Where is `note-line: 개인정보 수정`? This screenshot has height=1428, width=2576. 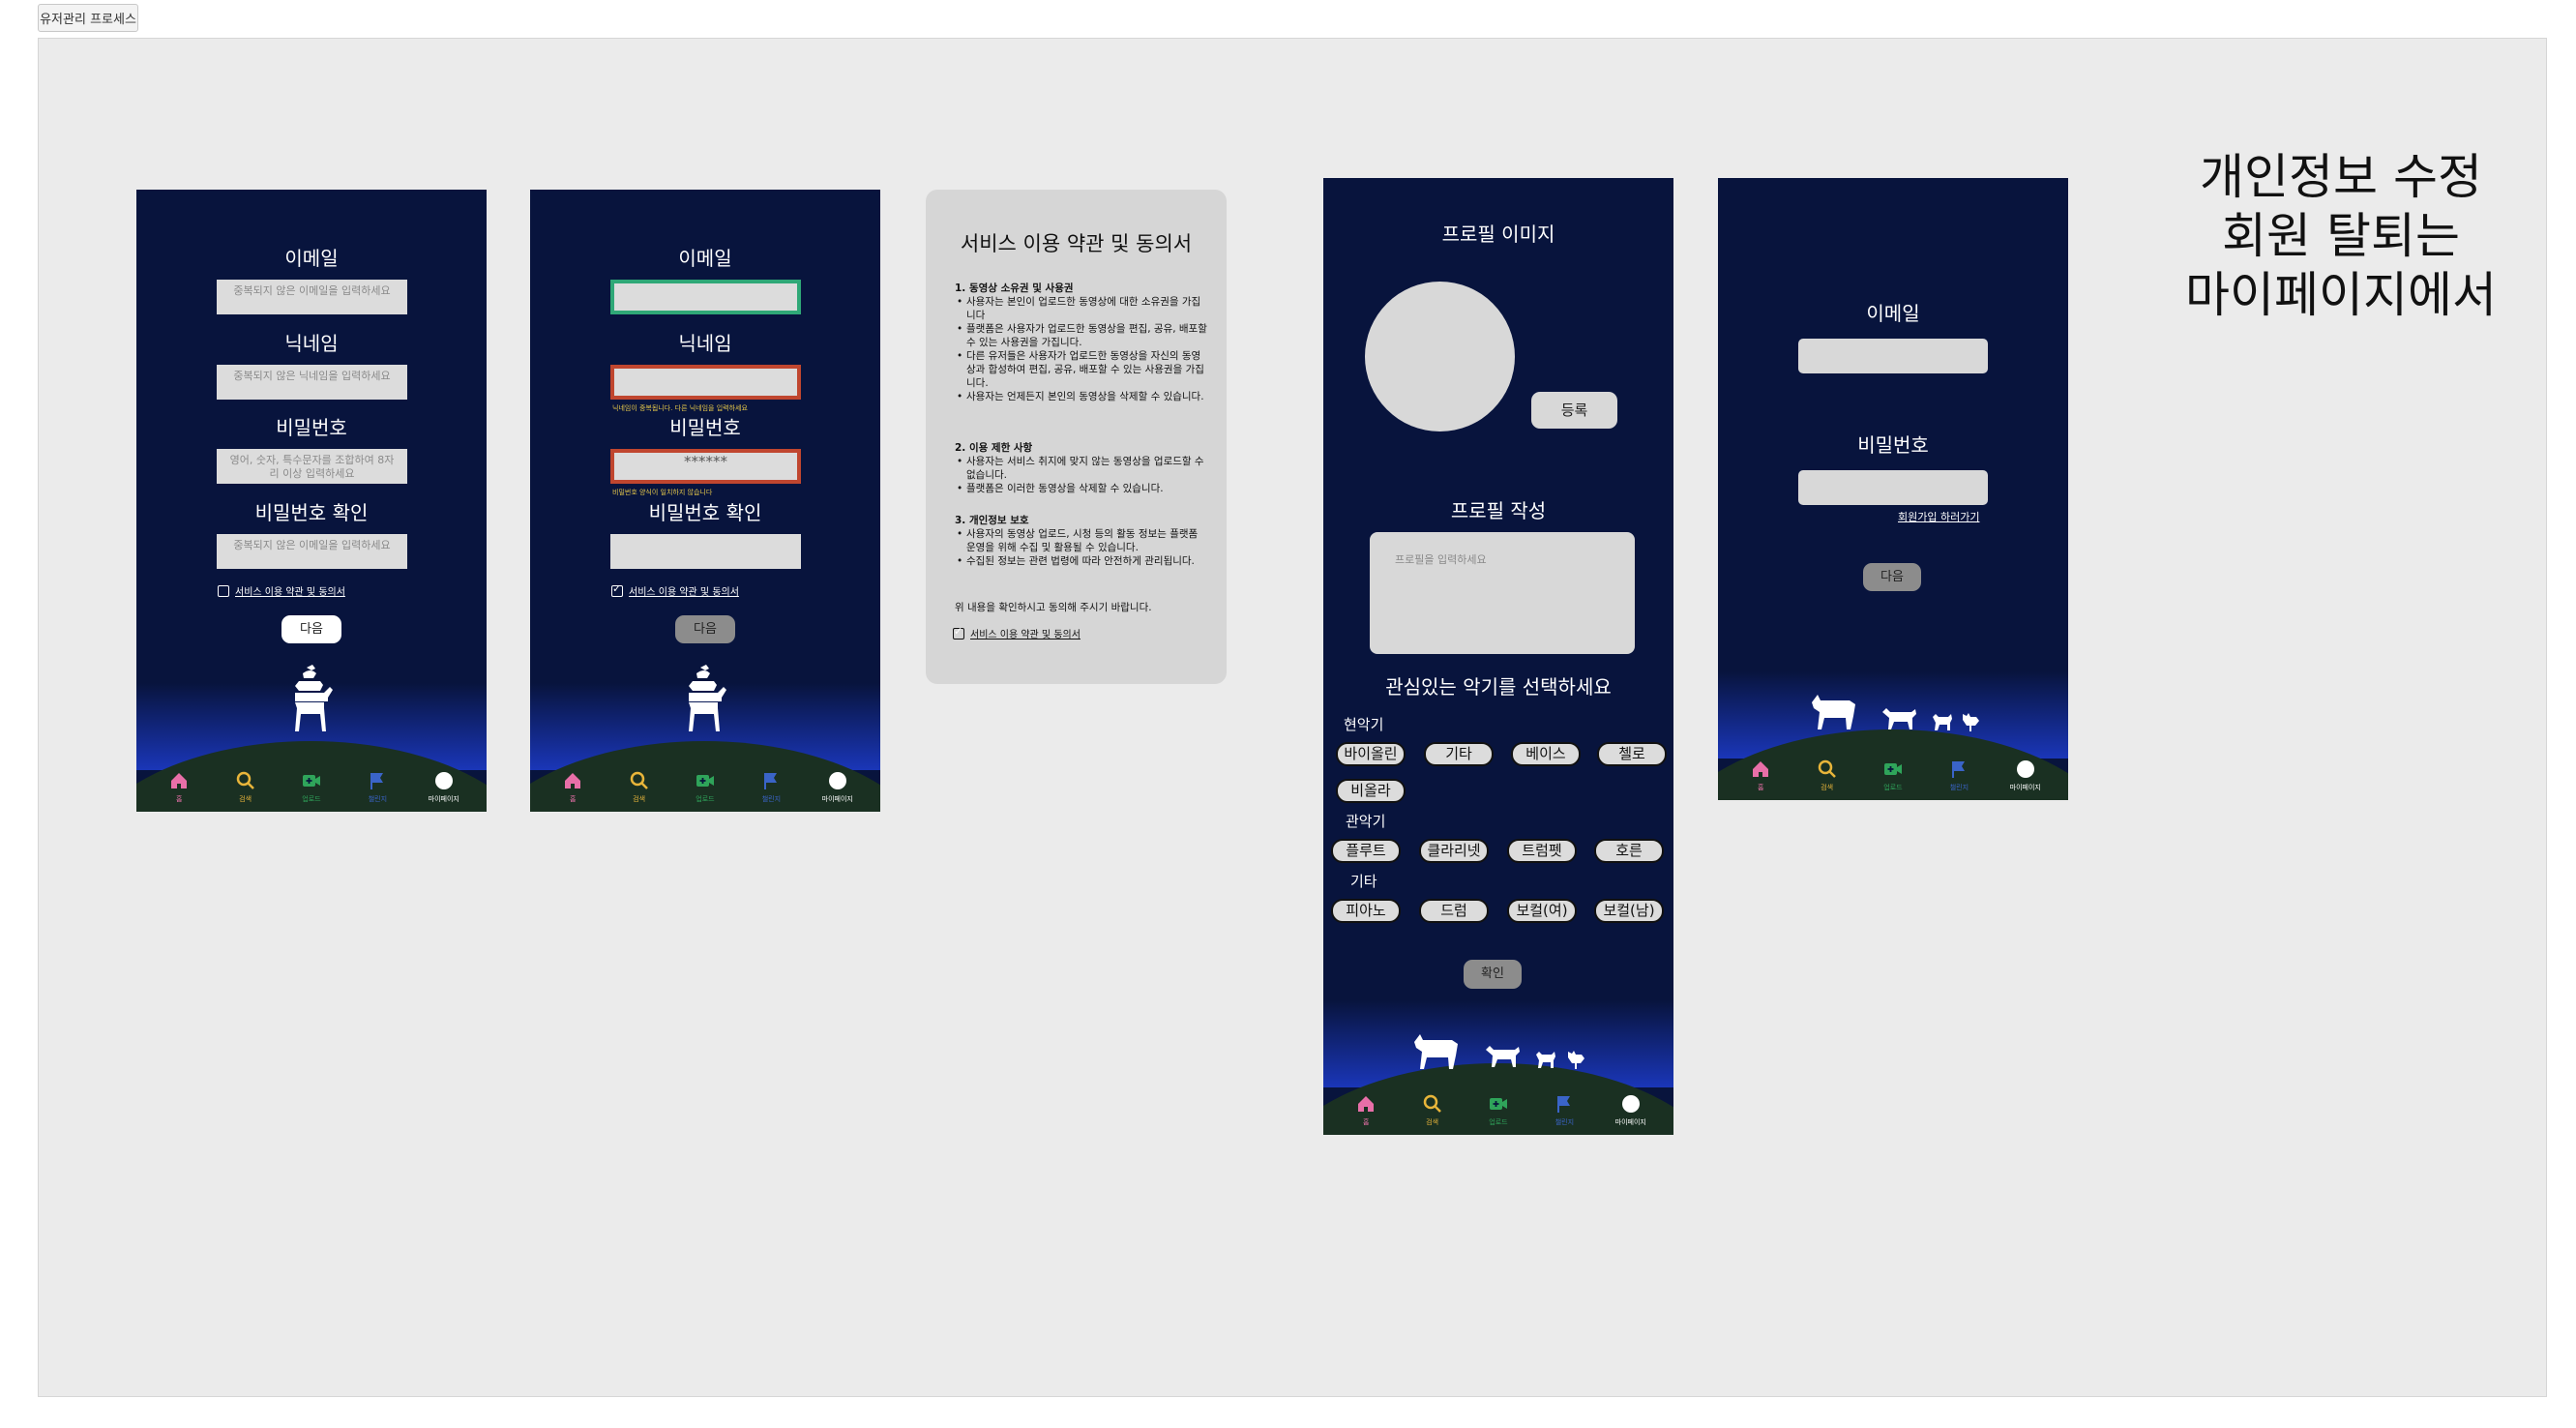
note-line: 개인정보 수정 is located at coordinates (2341, 177).